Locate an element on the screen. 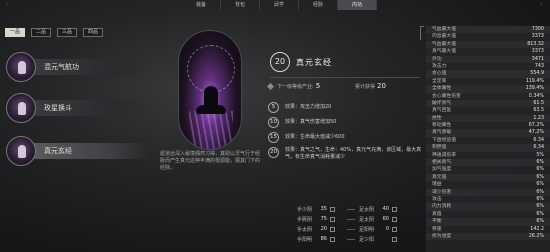 This screenshot has width=550, height=252. stat-value: 1.23 is located at coordinates (538, 118).